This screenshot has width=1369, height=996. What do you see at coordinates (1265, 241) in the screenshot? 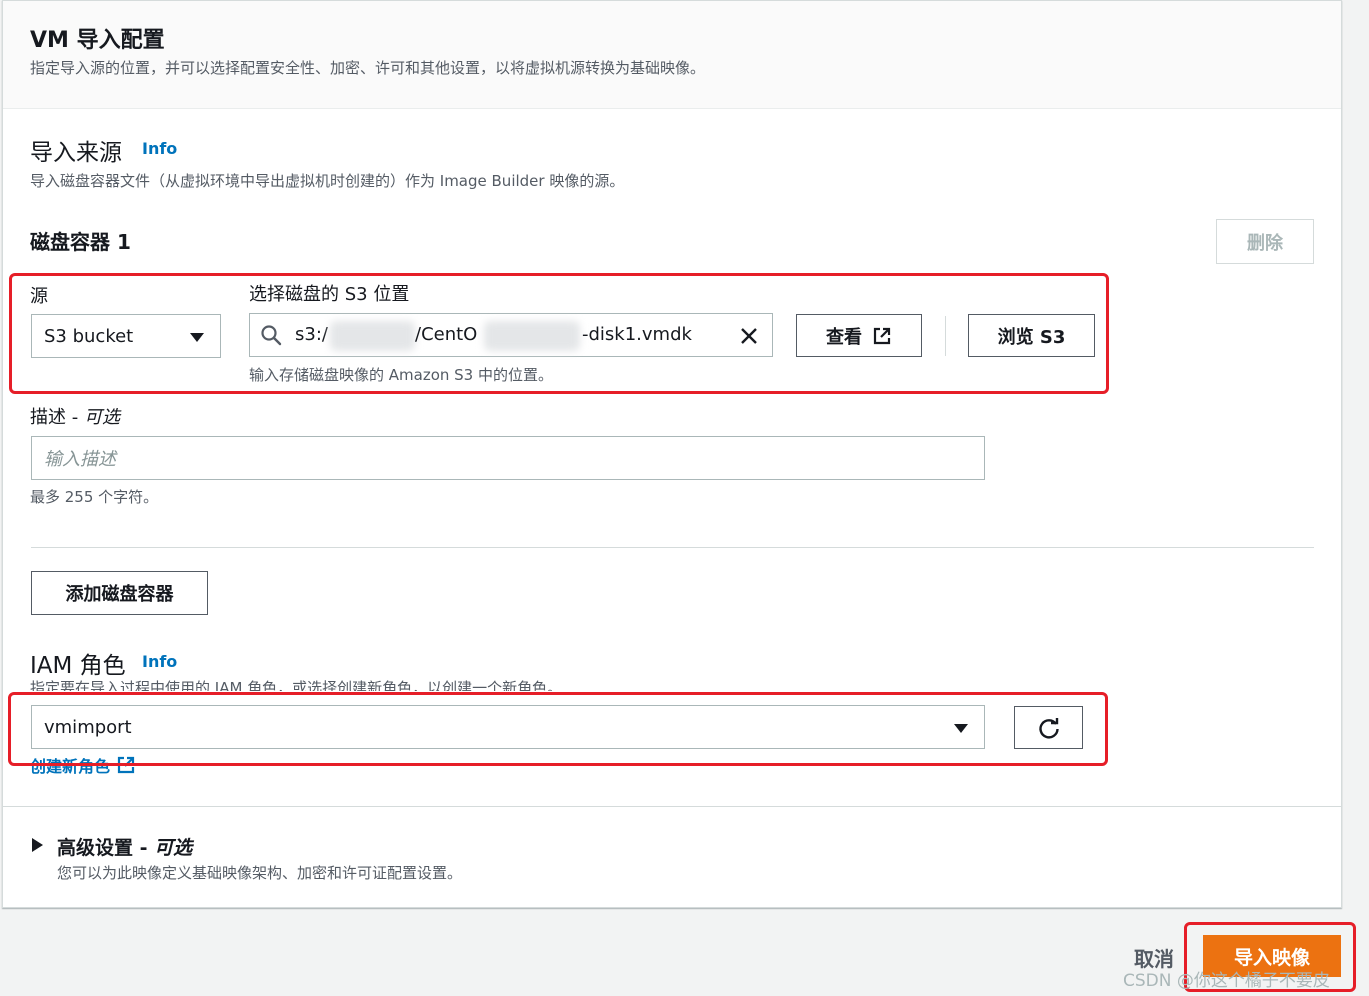
I see `delete-button: 删除` at bounding box center [1265, 241].